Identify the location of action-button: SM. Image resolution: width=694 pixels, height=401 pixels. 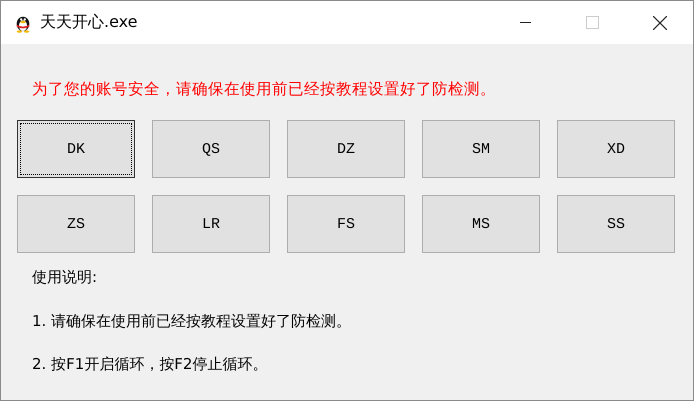
(481, 149).